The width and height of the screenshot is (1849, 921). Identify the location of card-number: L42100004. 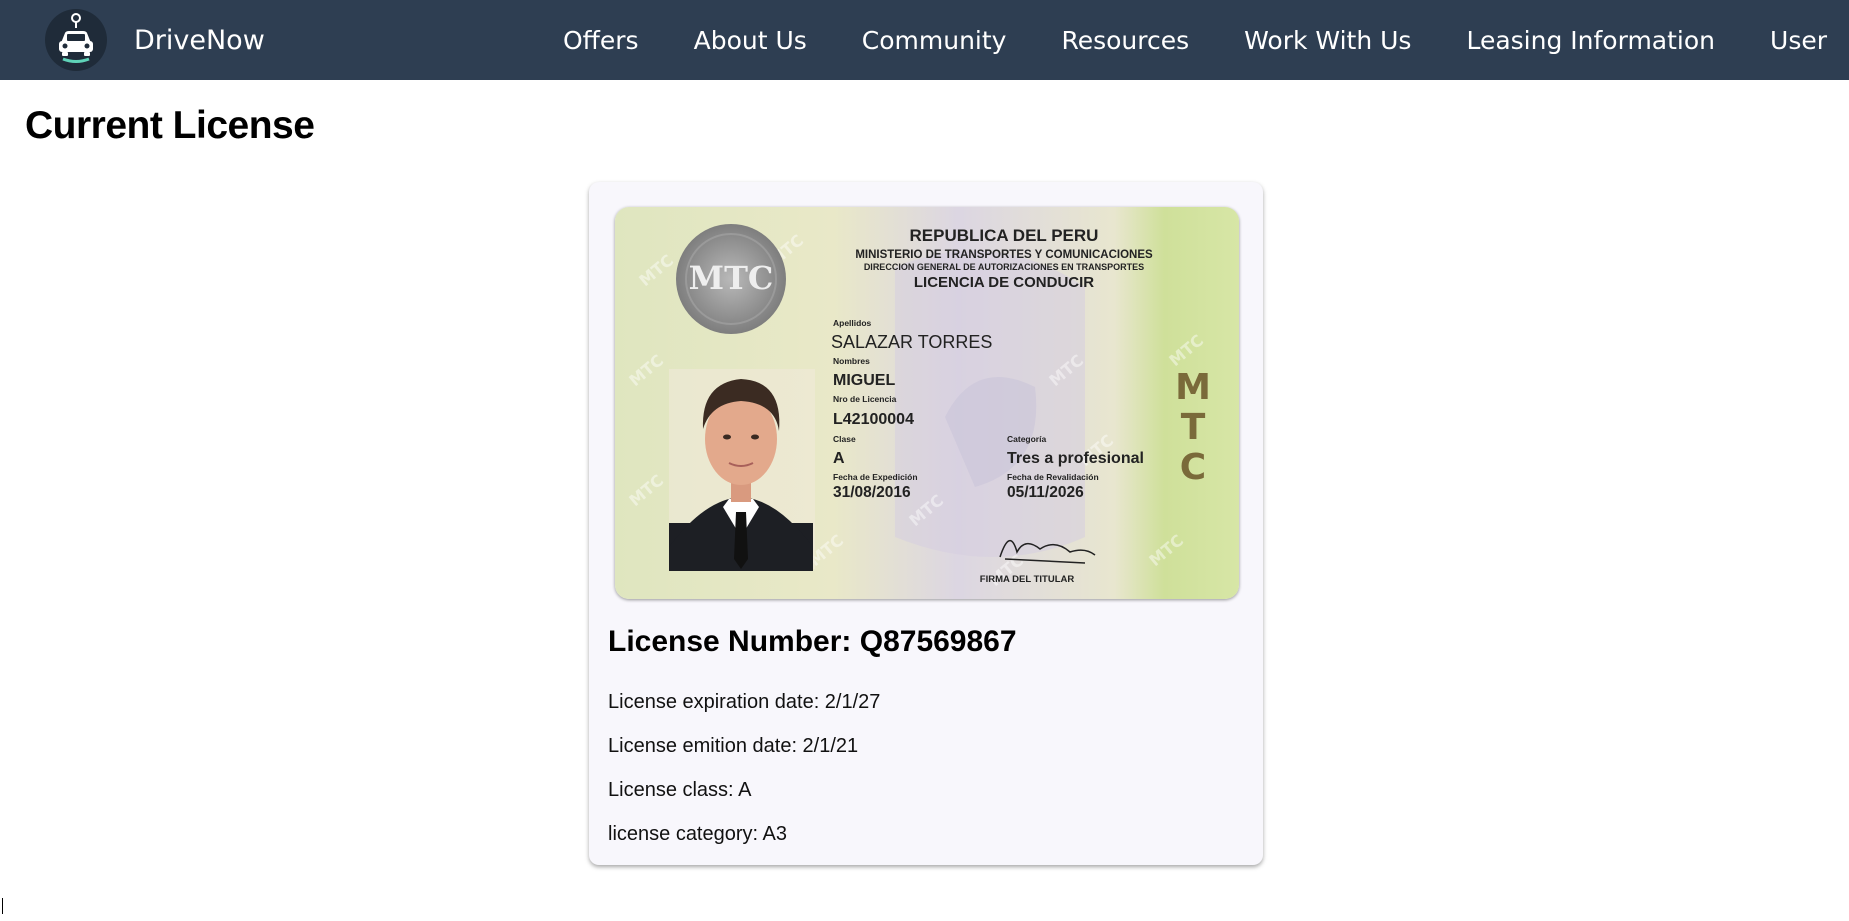
(873, 419).